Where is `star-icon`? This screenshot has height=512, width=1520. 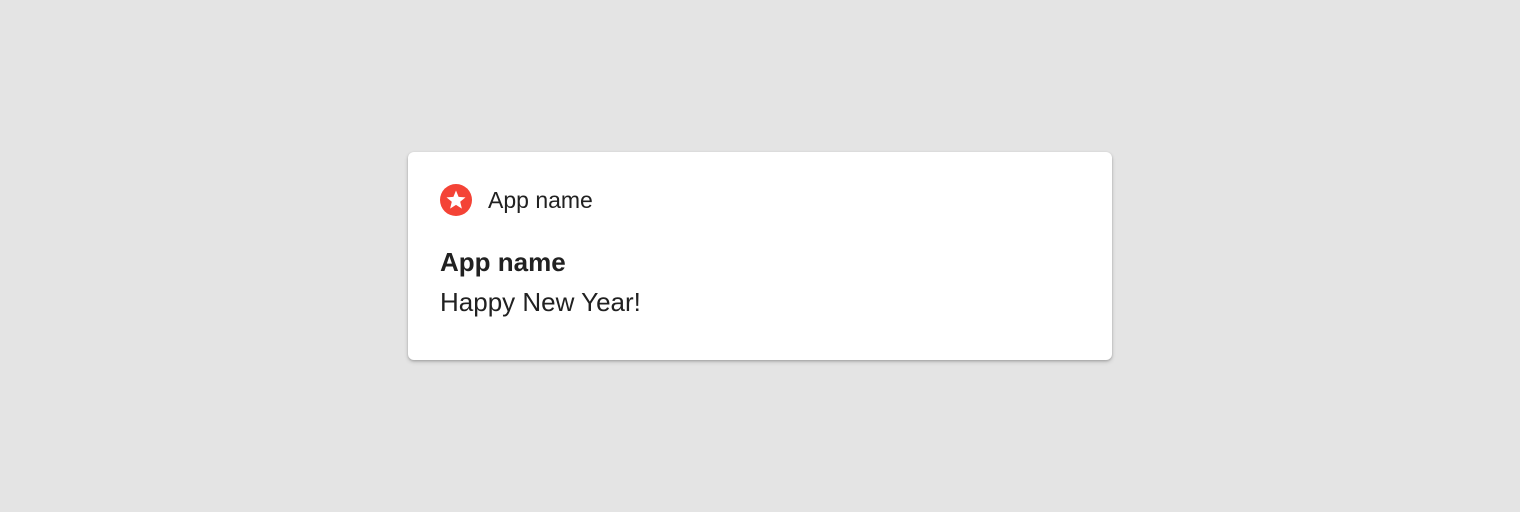
star-icon is located at coordinates (456, 200).